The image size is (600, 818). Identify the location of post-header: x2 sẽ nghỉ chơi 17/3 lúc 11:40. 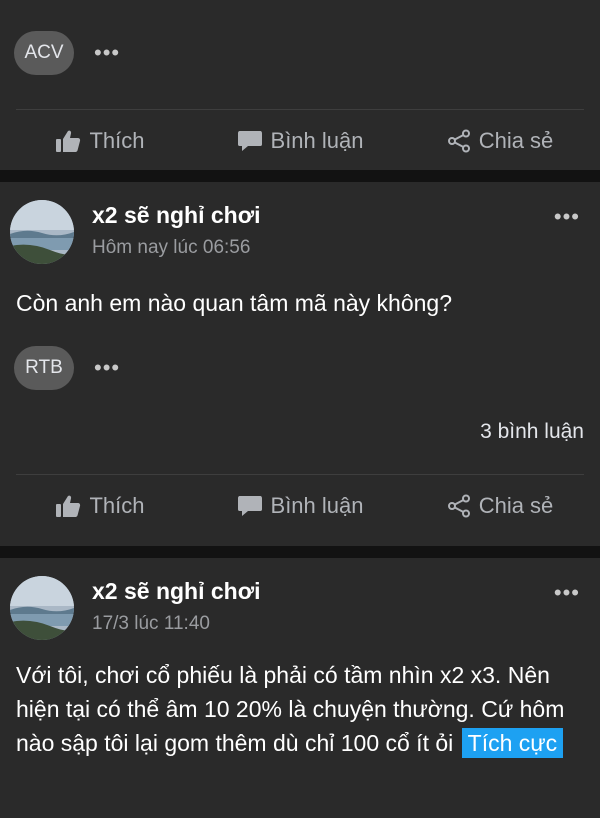
(300, 599).